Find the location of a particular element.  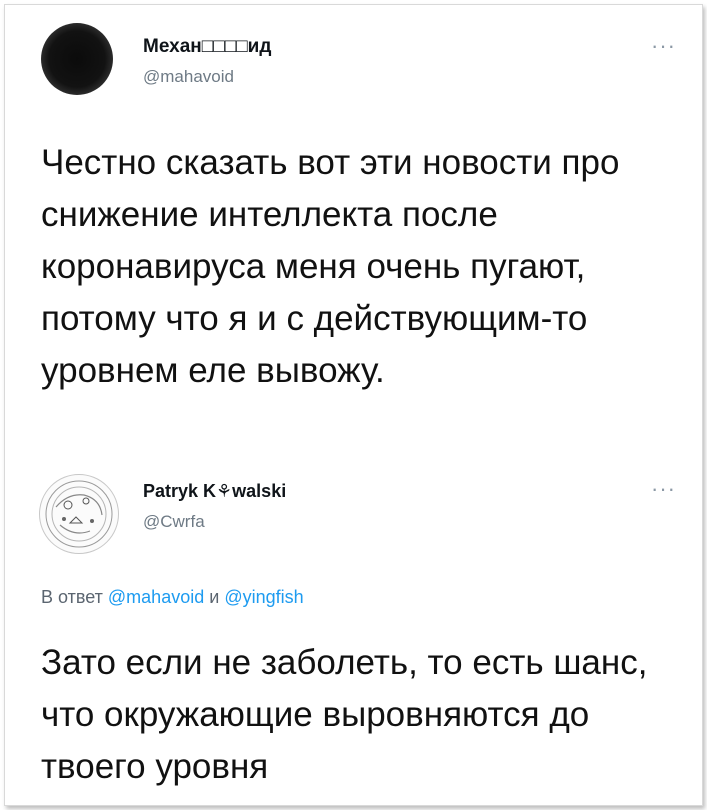

avatar-cwrfa is located at coordinates (79, 514).